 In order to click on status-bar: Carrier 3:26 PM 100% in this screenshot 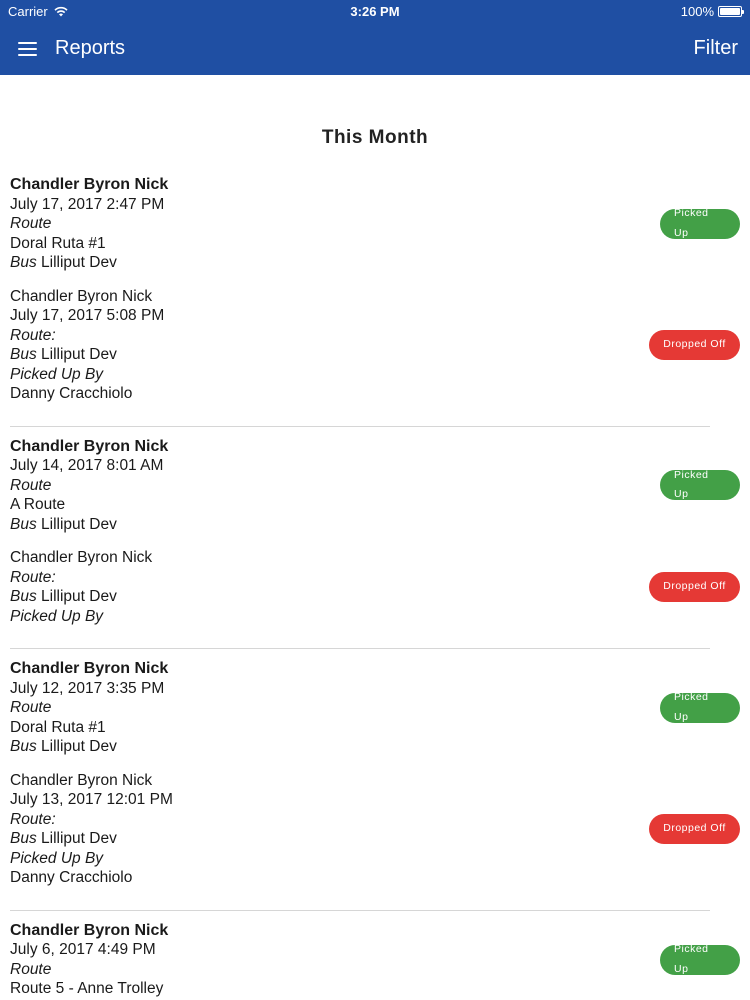, I will do `click(375, 11)`.